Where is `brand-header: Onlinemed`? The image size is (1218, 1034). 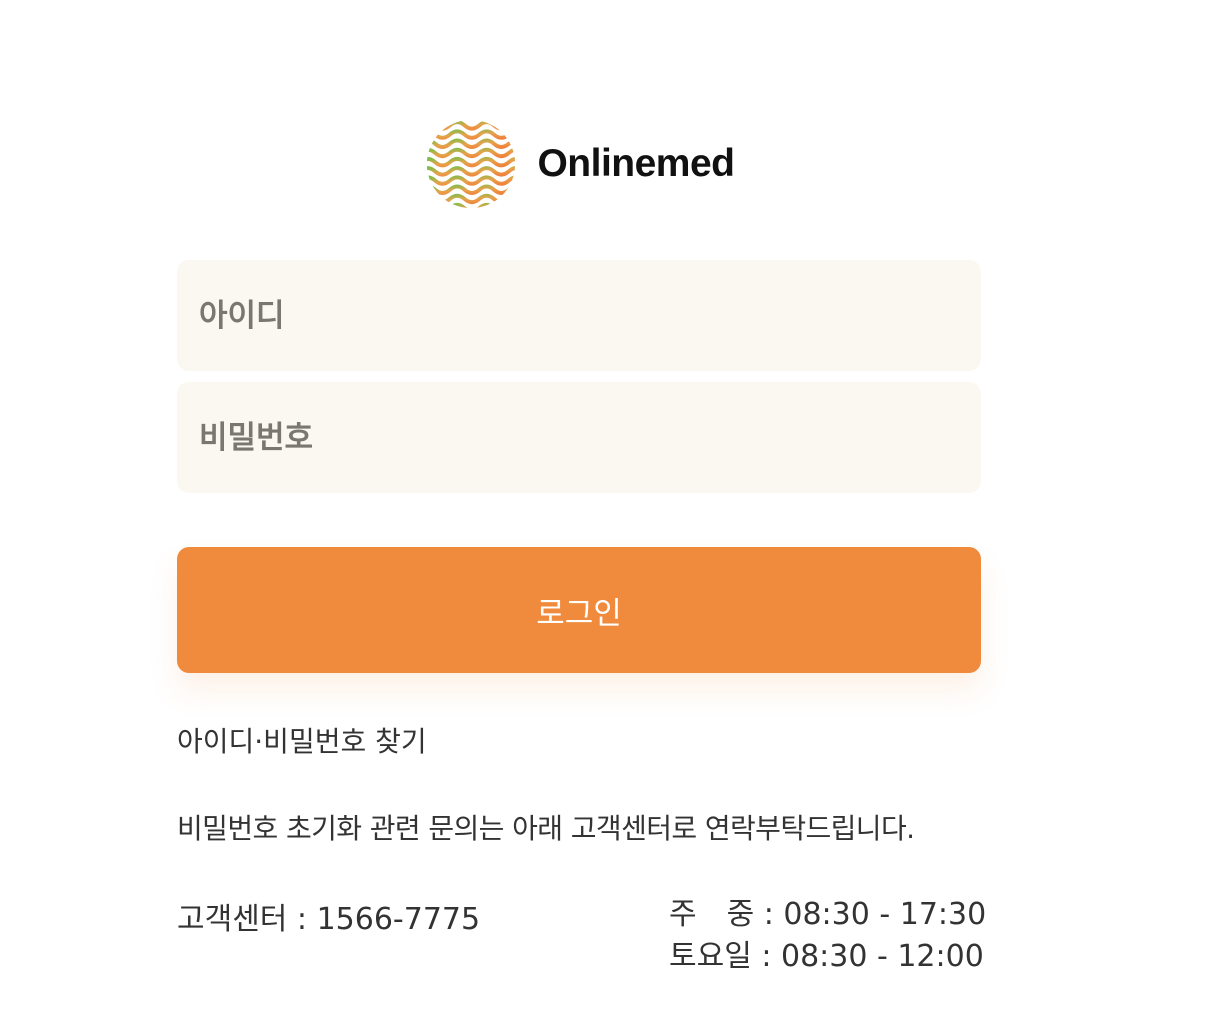
brand-header: Onlinemed is located at coordinates (580, 164).